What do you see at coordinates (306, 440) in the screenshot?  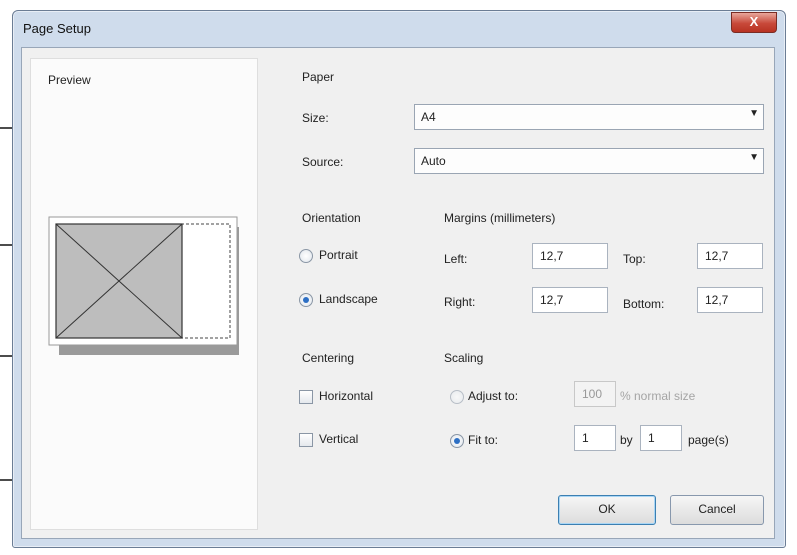 I see `vertical-checkbox` at bounding box center [306, 440].